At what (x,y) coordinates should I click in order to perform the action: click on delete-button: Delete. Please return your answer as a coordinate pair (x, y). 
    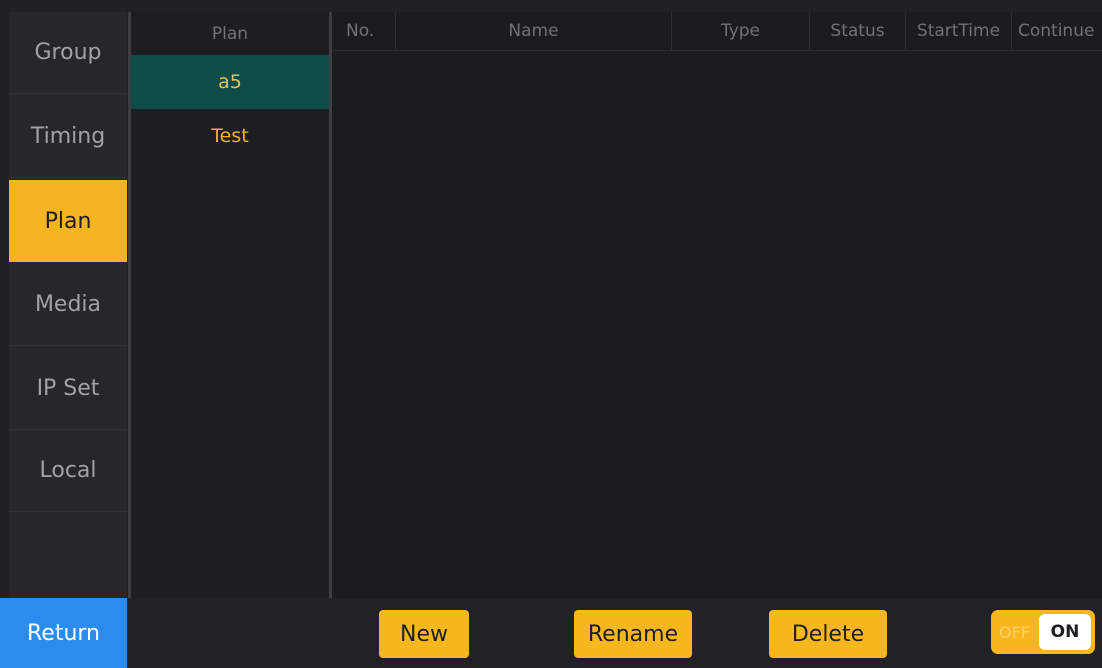
    Looking at the image, I should click on (828, 634).